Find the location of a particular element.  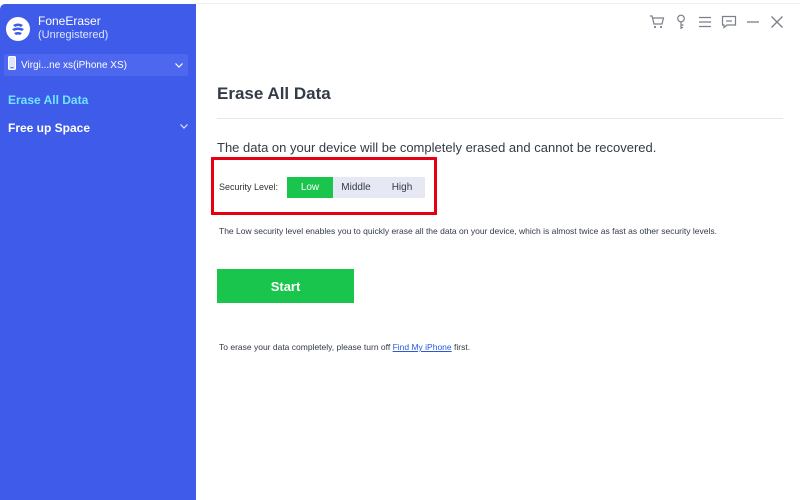

note-suffix: first. is located at coordinates (462, 347).